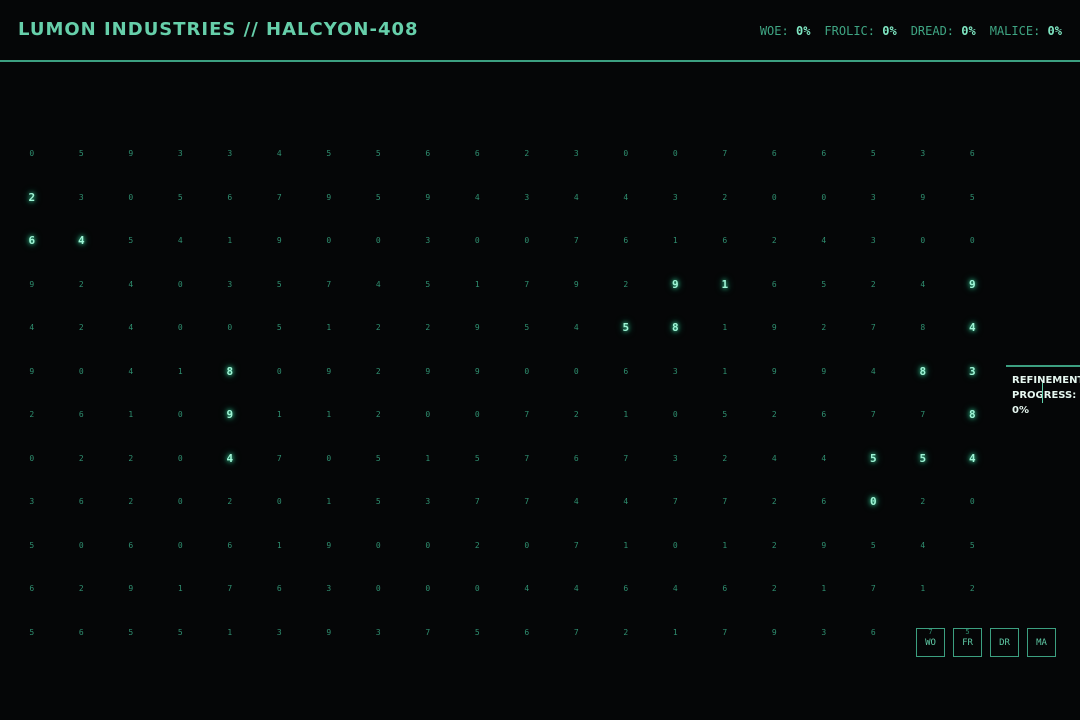 The width and height of the screenshot is (1080, 720). What do you see at coordinates (930, 642) in the screenshot?
I see `bin-woe: 7 WO` at bounding box center [930, 642].